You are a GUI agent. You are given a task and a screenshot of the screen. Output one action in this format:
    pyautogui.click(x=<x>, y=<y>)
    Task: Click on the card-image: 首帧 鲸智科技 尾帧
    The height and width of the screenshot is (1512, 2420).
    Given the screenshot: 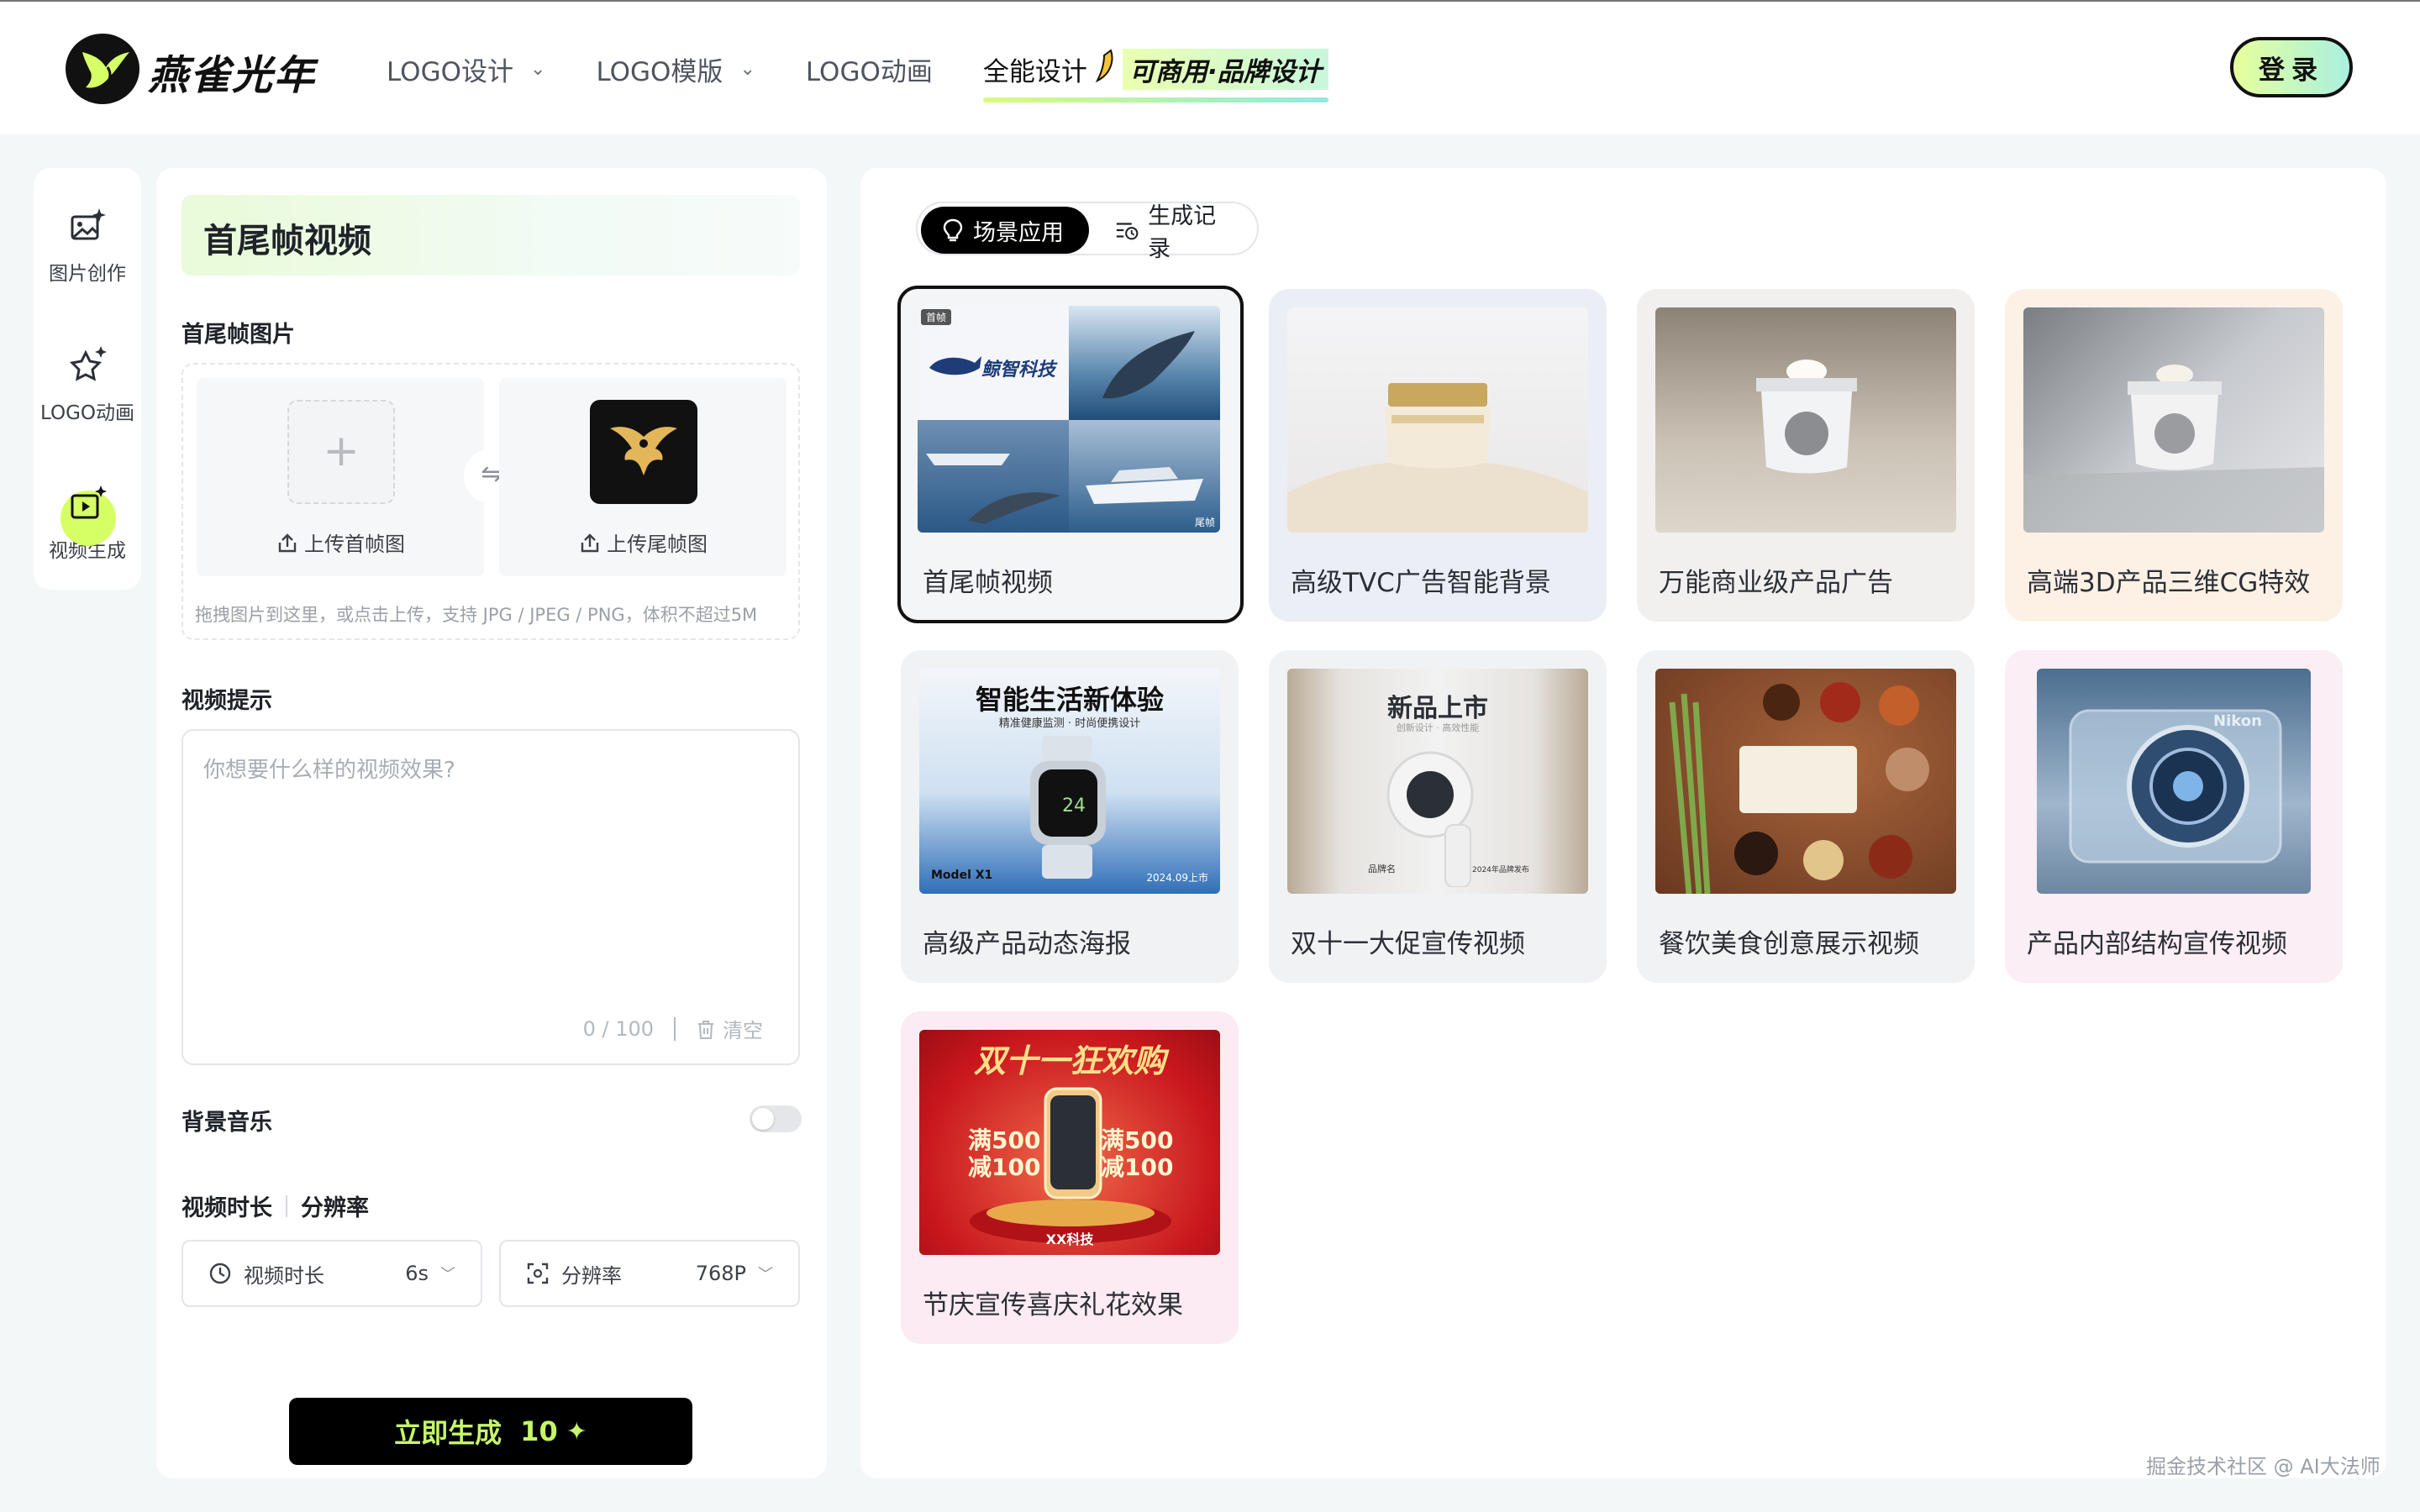 What is the action you would take?
    pyautogui.click(x=1069, y=419)
    